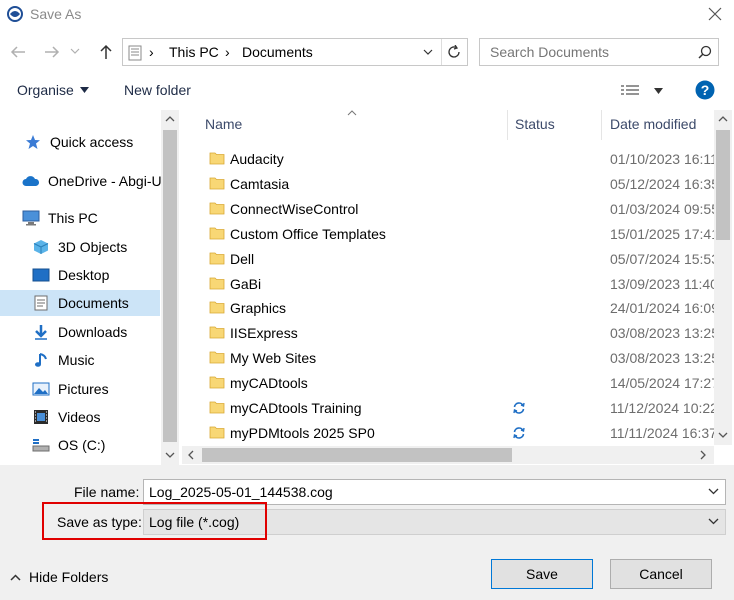 Image resolution: width=734 pixels, height=600 pixels. I want to click on forward-button, so click(52, 52).